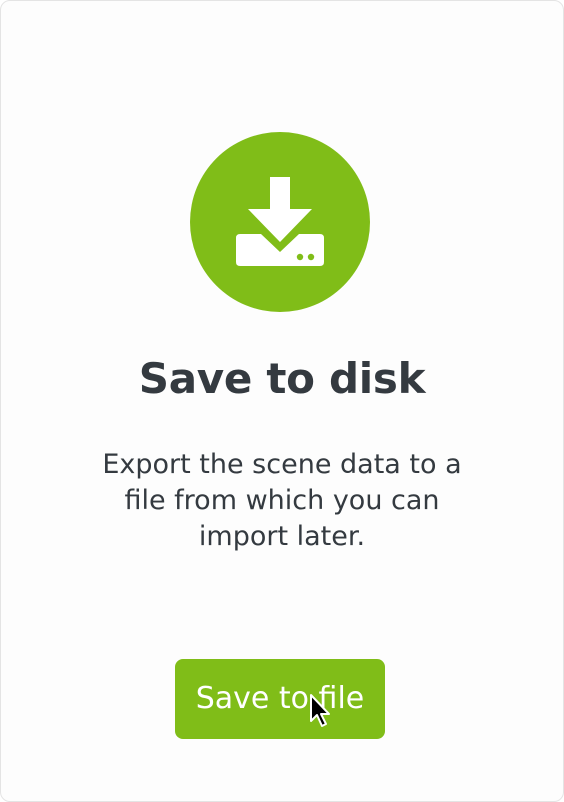 This screenshot has width=564, height=802. What do you see at coordinates (320, 710) in the screenshot?
I see `mouse-pointer-icon` at bounding box center [320, 710].